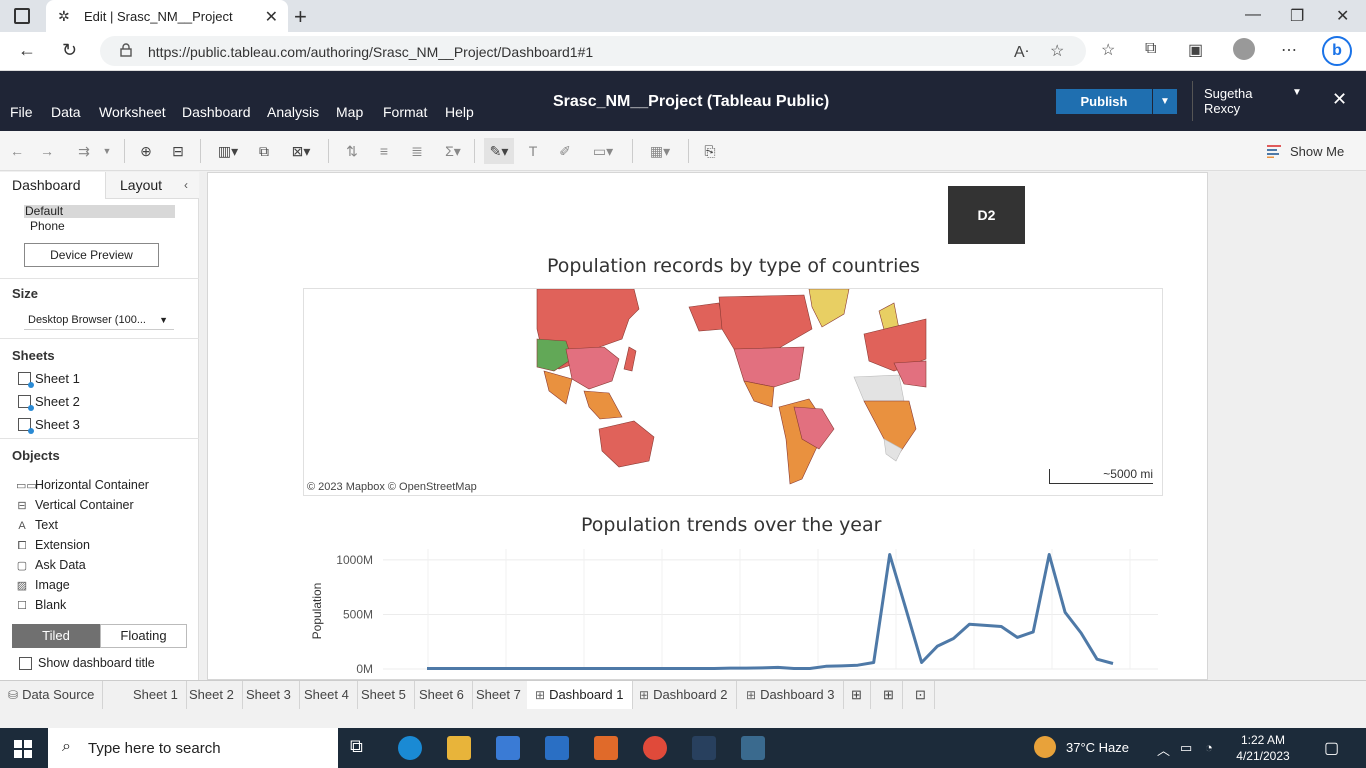 The width and height of the screenshot is (1366, 768). What do you see at coordinates (156, 695) in the screenshot?
I see `tab-sheet-1: Sheet 1` at bounding box center [156, 695].